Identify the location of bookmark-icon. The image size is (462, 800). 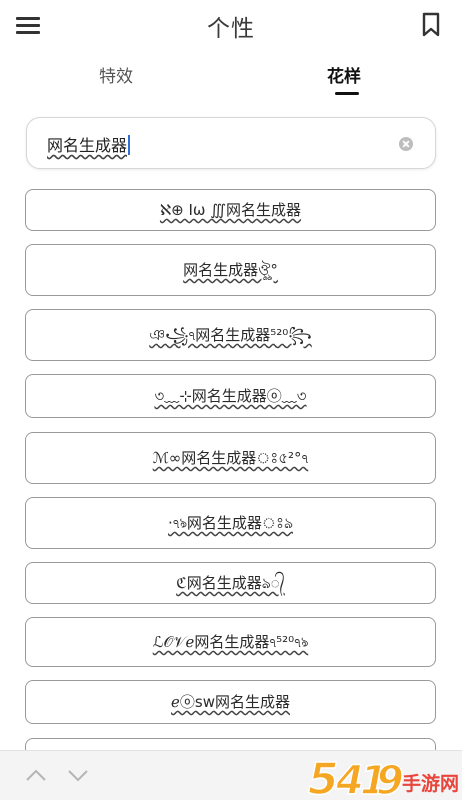
(431, 25).